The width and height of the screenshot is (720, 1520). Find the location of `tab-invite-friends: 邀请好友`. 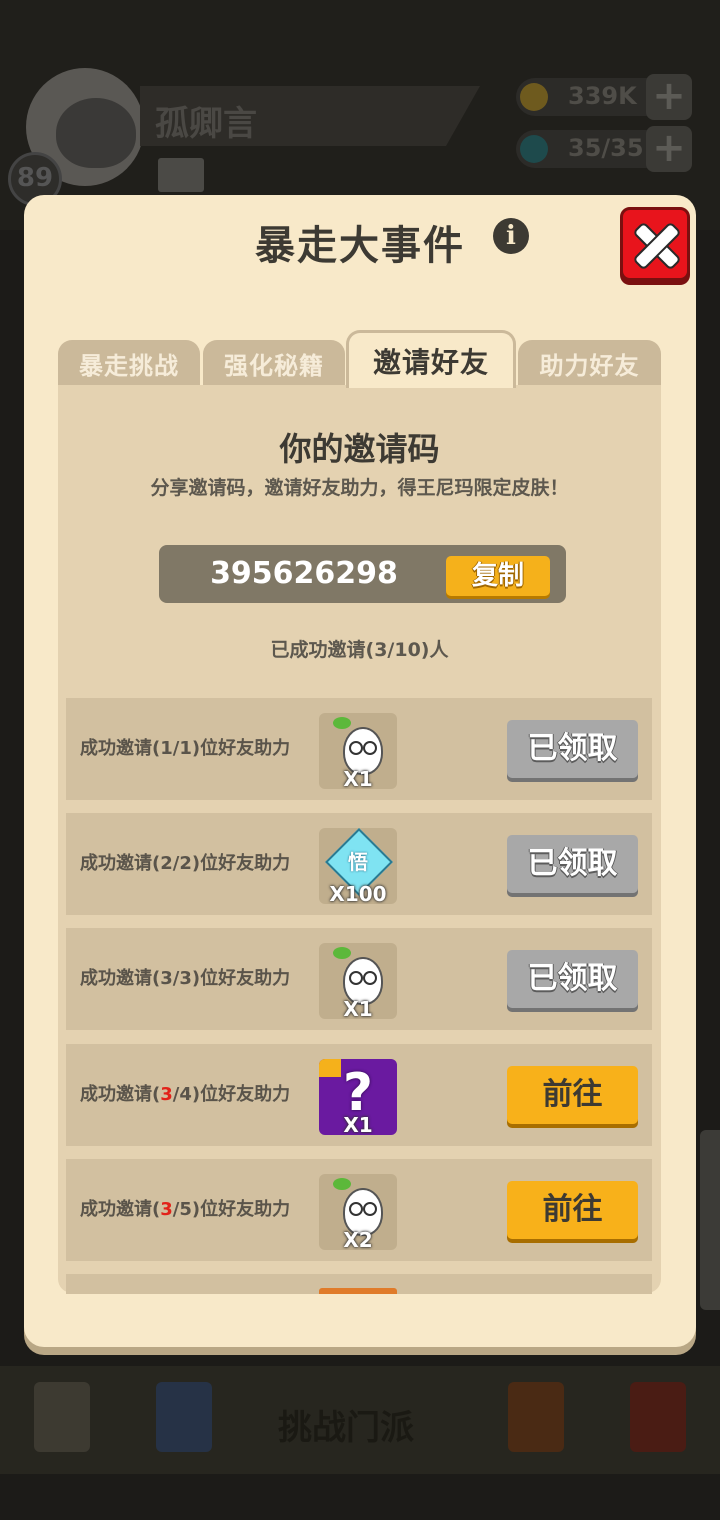

tab-invite-friends: 邀请好友 is located at coordinates (431, 359).